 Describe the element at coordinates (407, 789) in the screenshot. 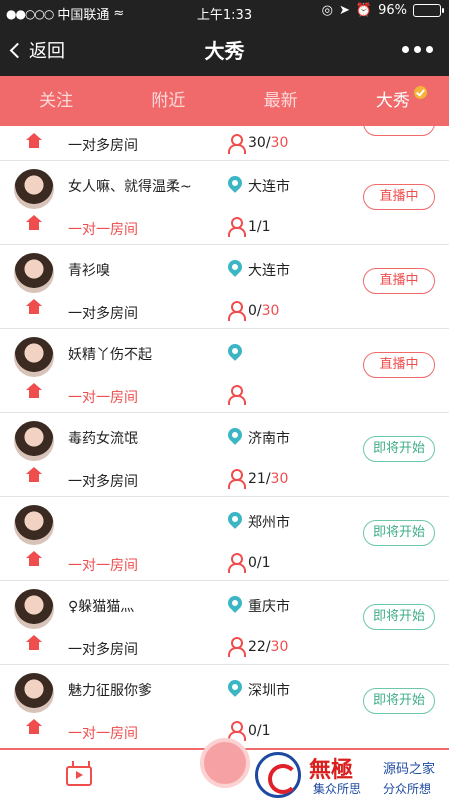

I see `watermark-slogan-right: 分众所想` at that location.